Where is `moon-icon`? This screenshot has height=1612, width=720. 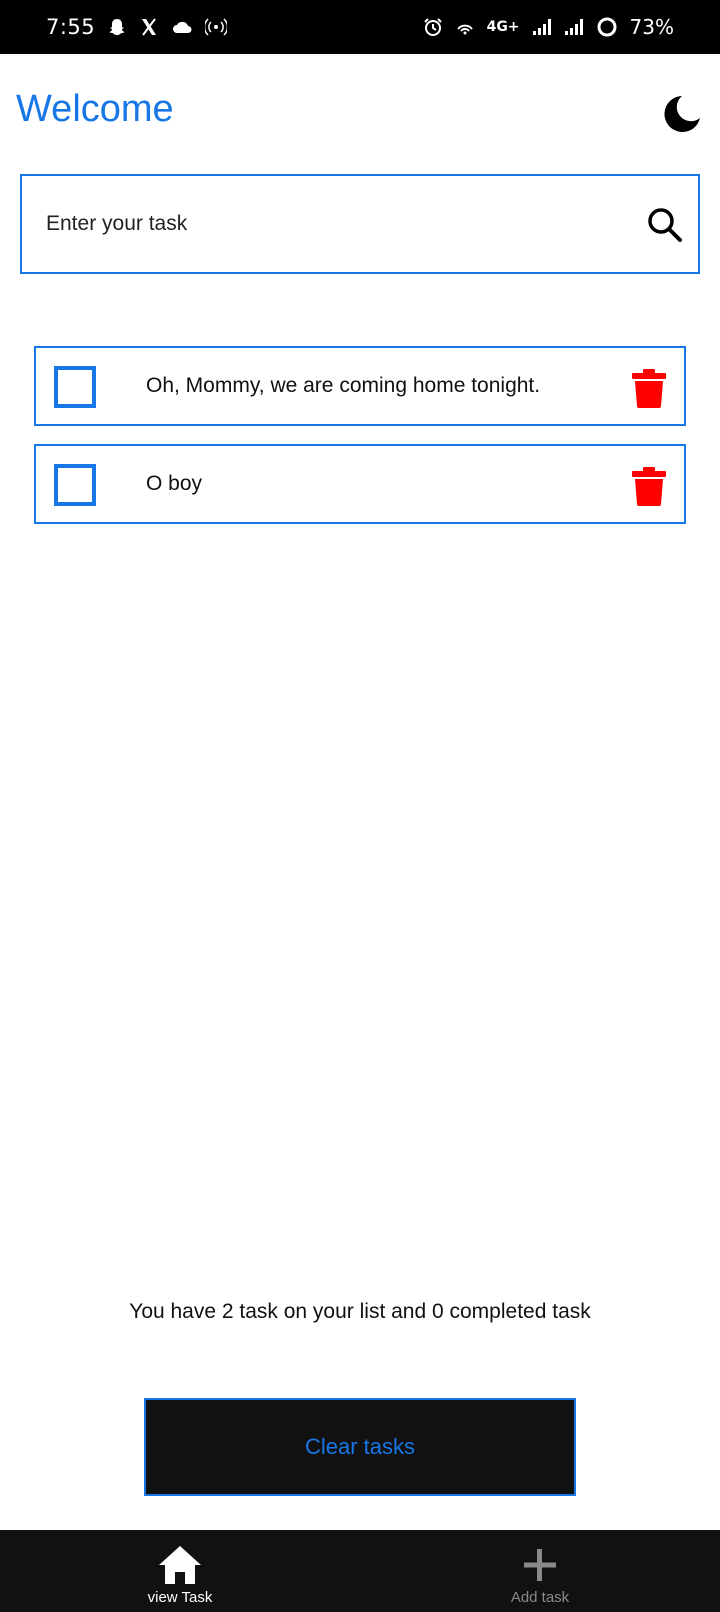 moon-icon is located at coordinates (682, 114).